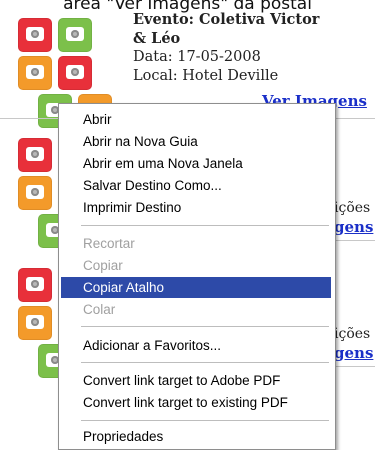  What do you see at coordinates (196, 243) in the screenshot?
I see `menu-item-recortar: Recortar` at bounding box center [196, 243].